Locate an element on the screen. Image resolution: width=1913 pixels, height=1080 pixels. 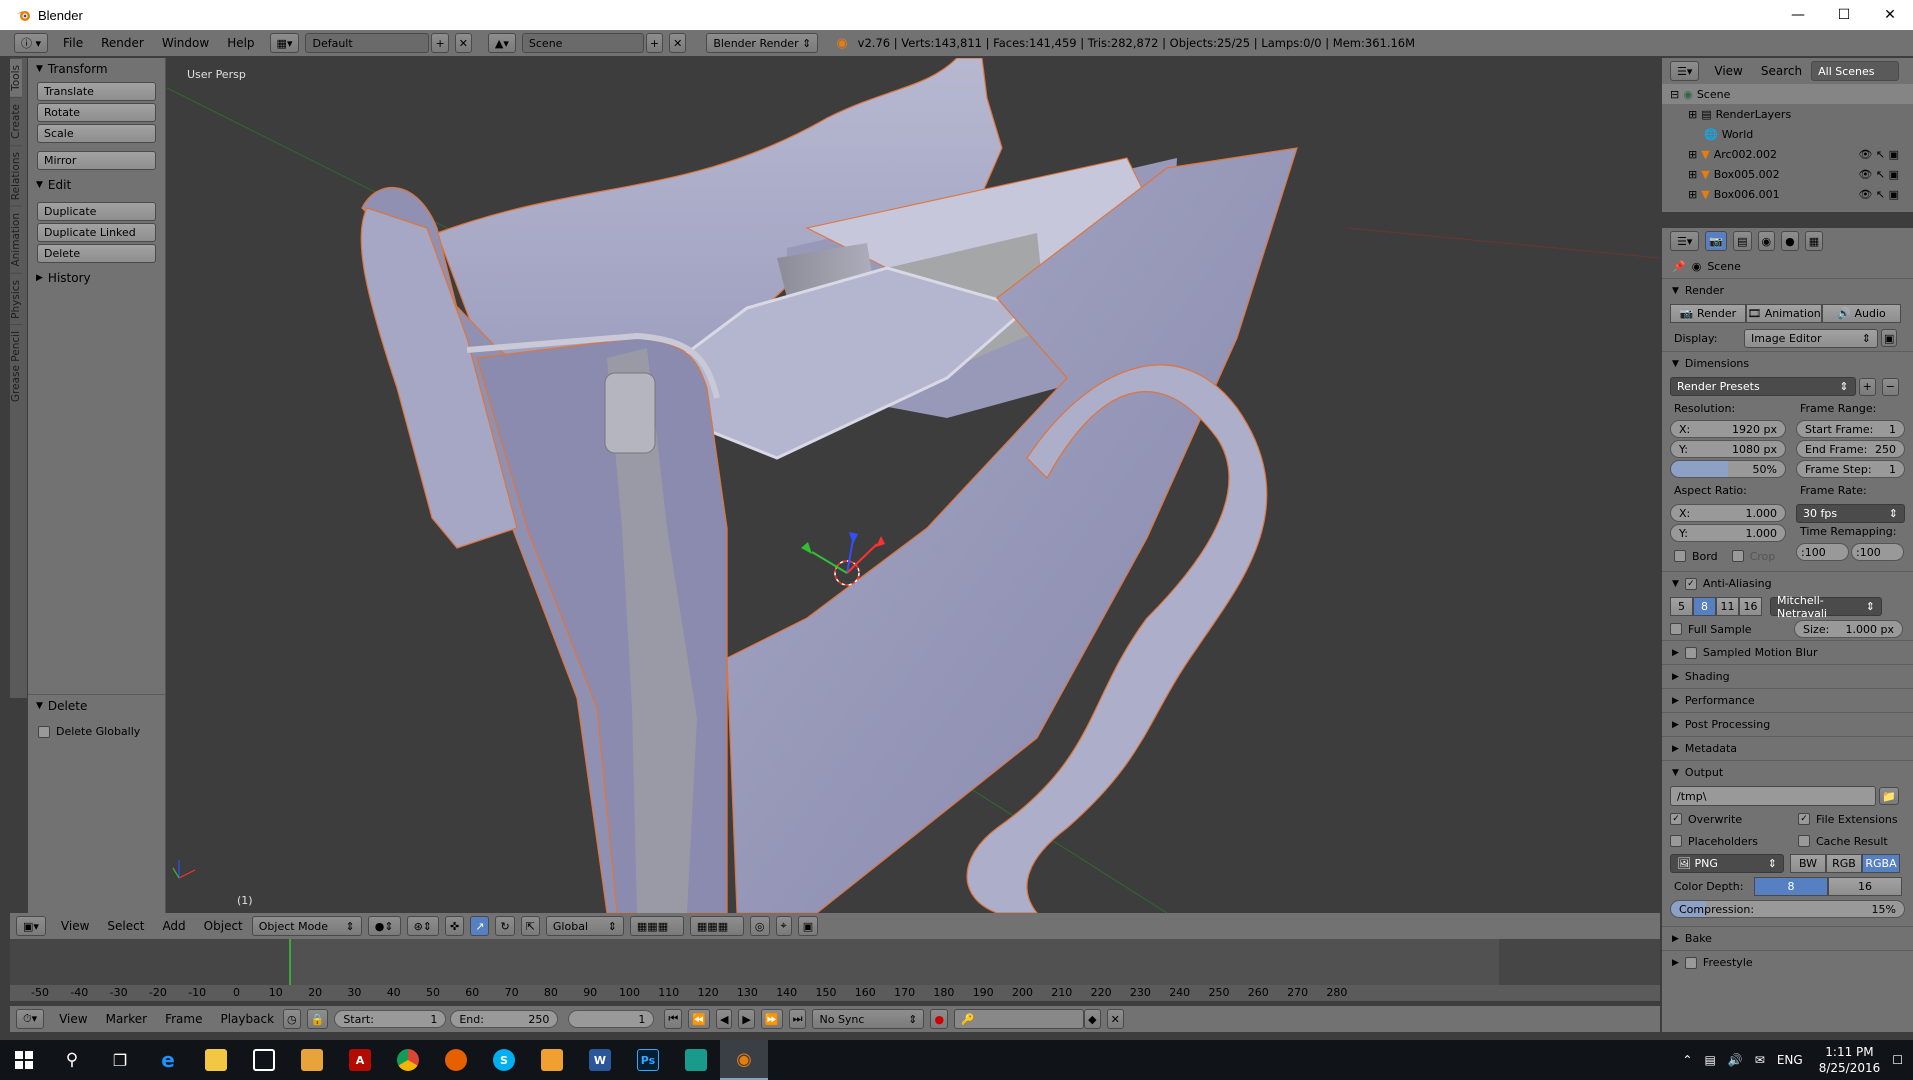
aa-panel-header: ▼ ✓ Anti-Aliasing is located at coordinates (1787, 583).